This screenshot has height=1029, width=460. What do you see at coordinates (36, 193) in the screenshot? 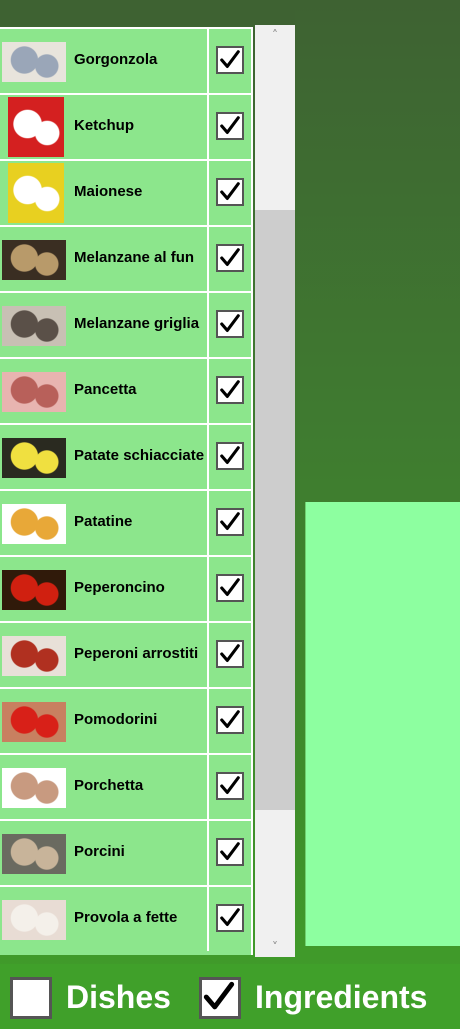
I see `maionese-photo` at bounding box center [36, 193].